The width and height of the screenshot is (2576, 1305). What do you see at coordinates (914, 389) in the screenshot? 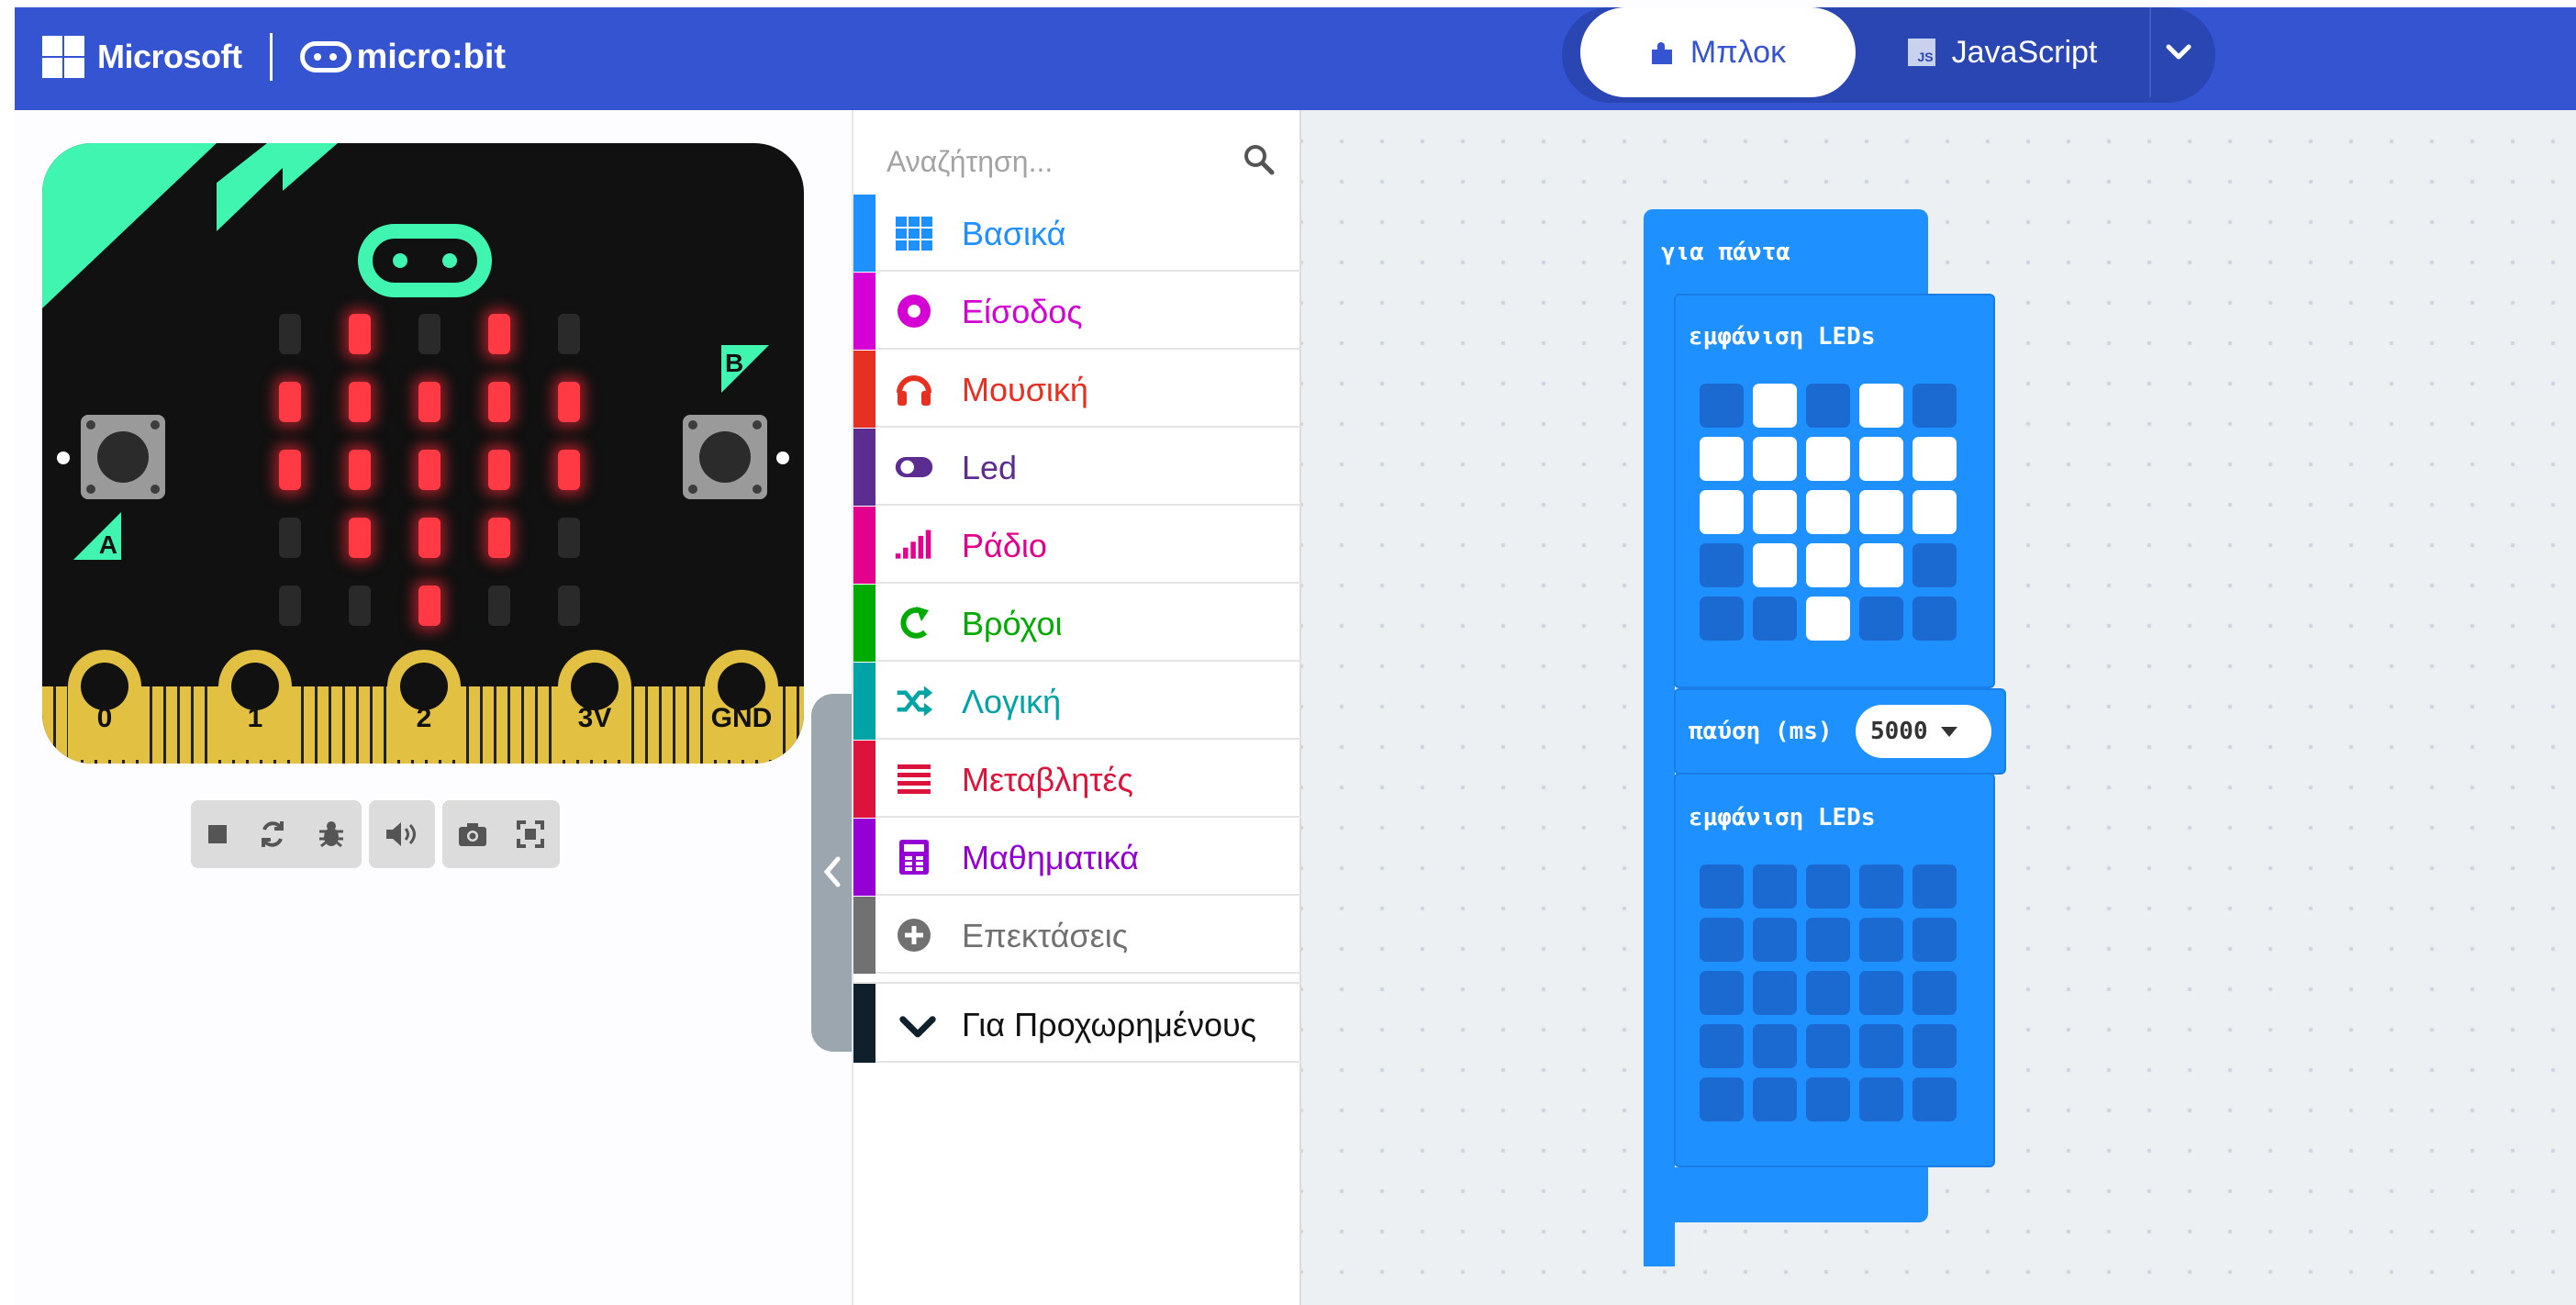
I see `headphones-icon` at bounding box center [914, 389].